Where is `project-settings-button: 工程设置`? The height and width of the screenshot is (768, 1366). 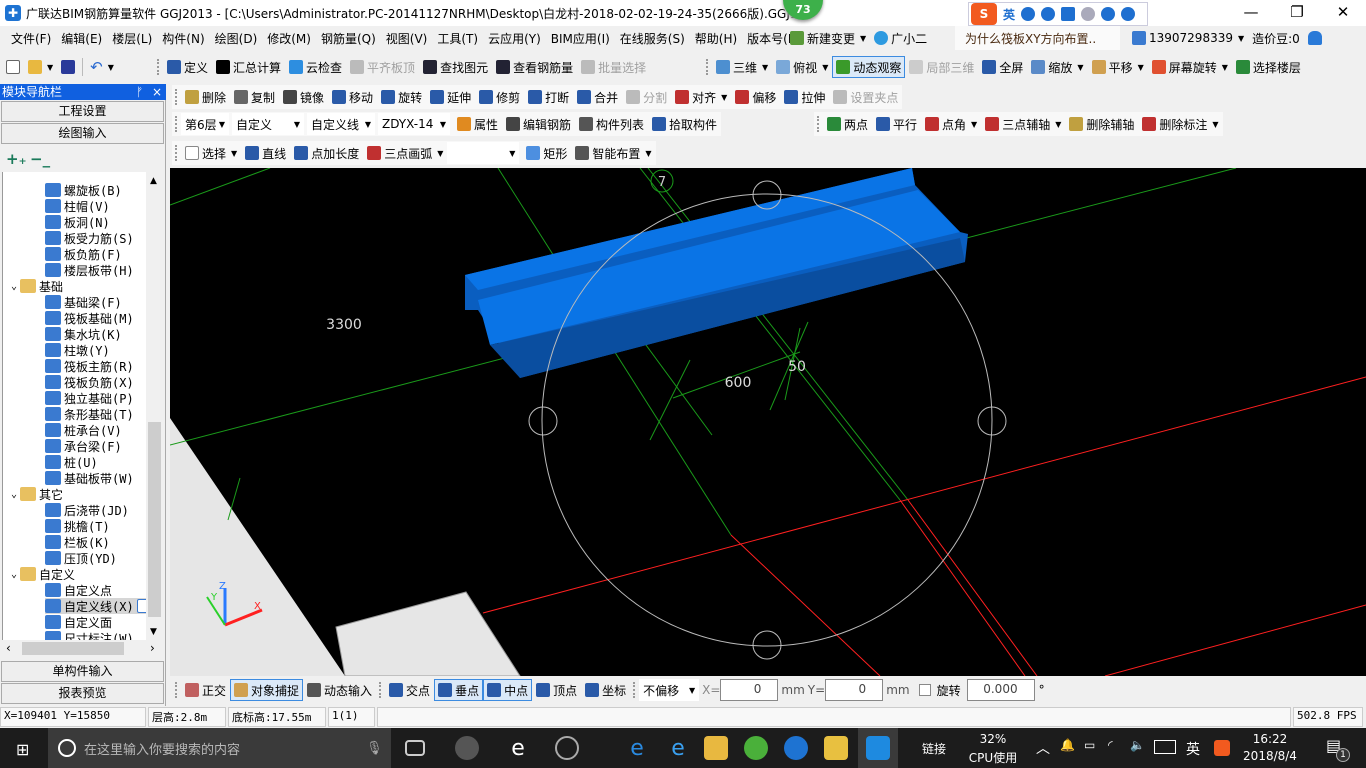
project-settings-button: 工程设置 is located at coordinates (82, 111).